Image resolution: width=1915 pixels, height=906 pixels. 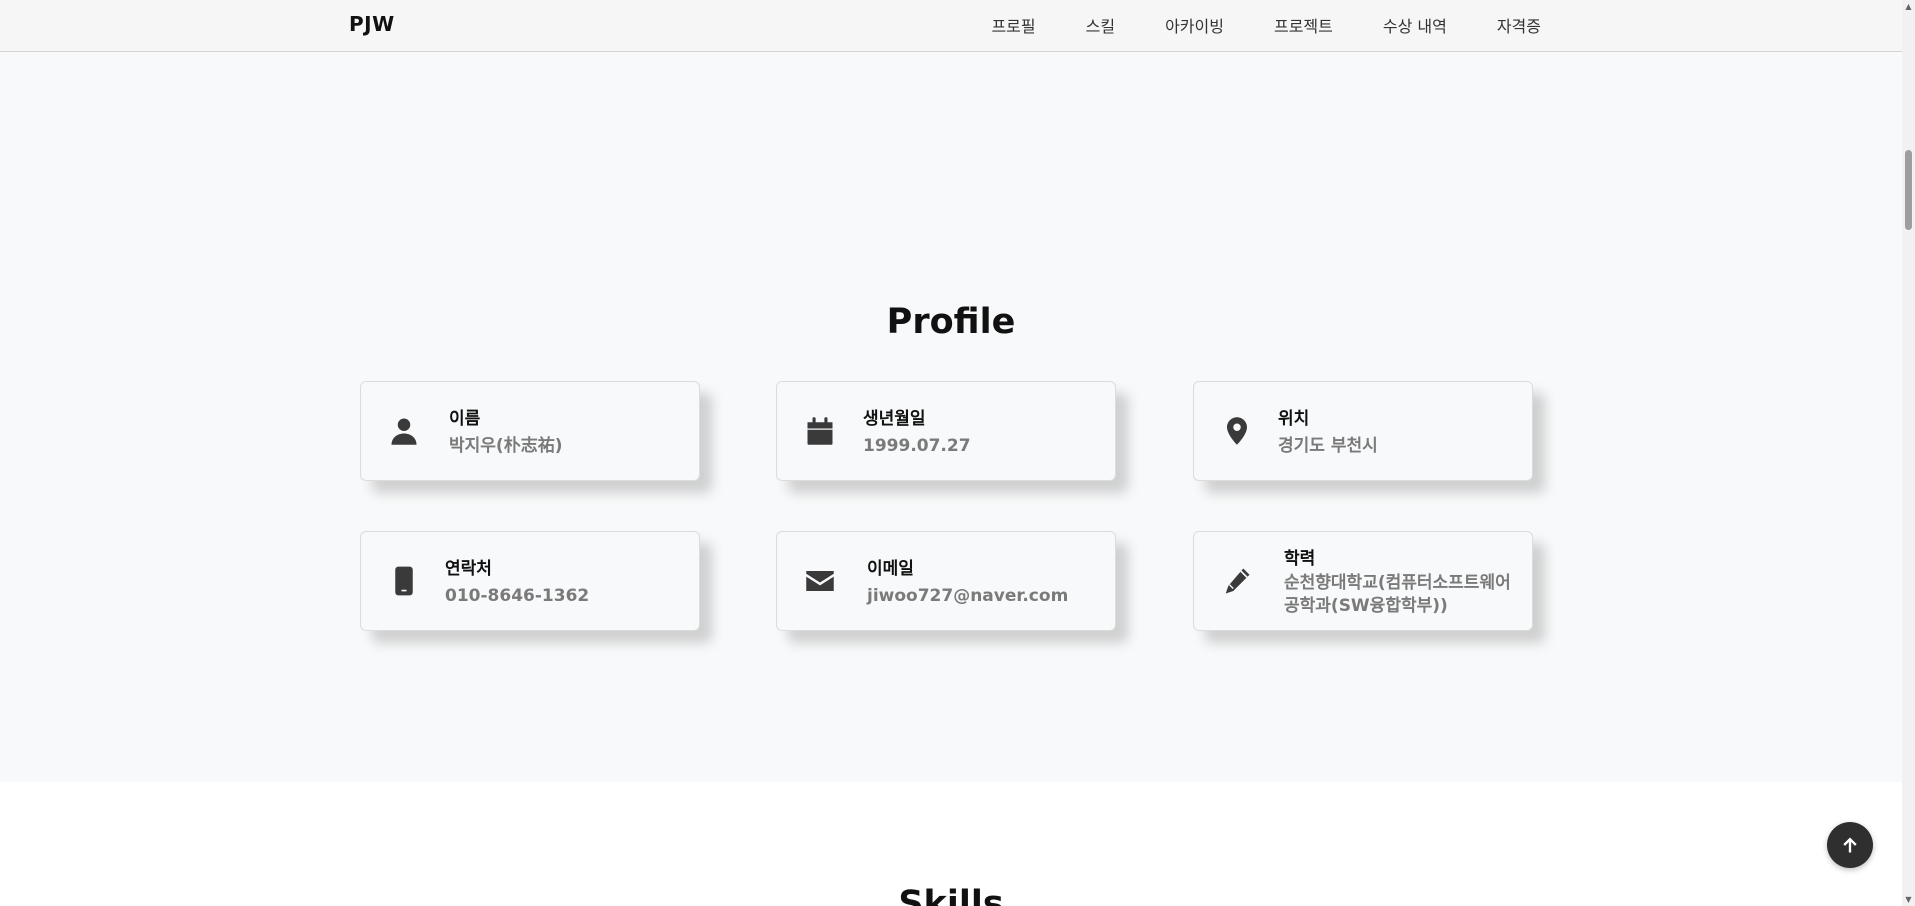 I want to click on scroll-to-top-button, so click(x=1850, y=845).